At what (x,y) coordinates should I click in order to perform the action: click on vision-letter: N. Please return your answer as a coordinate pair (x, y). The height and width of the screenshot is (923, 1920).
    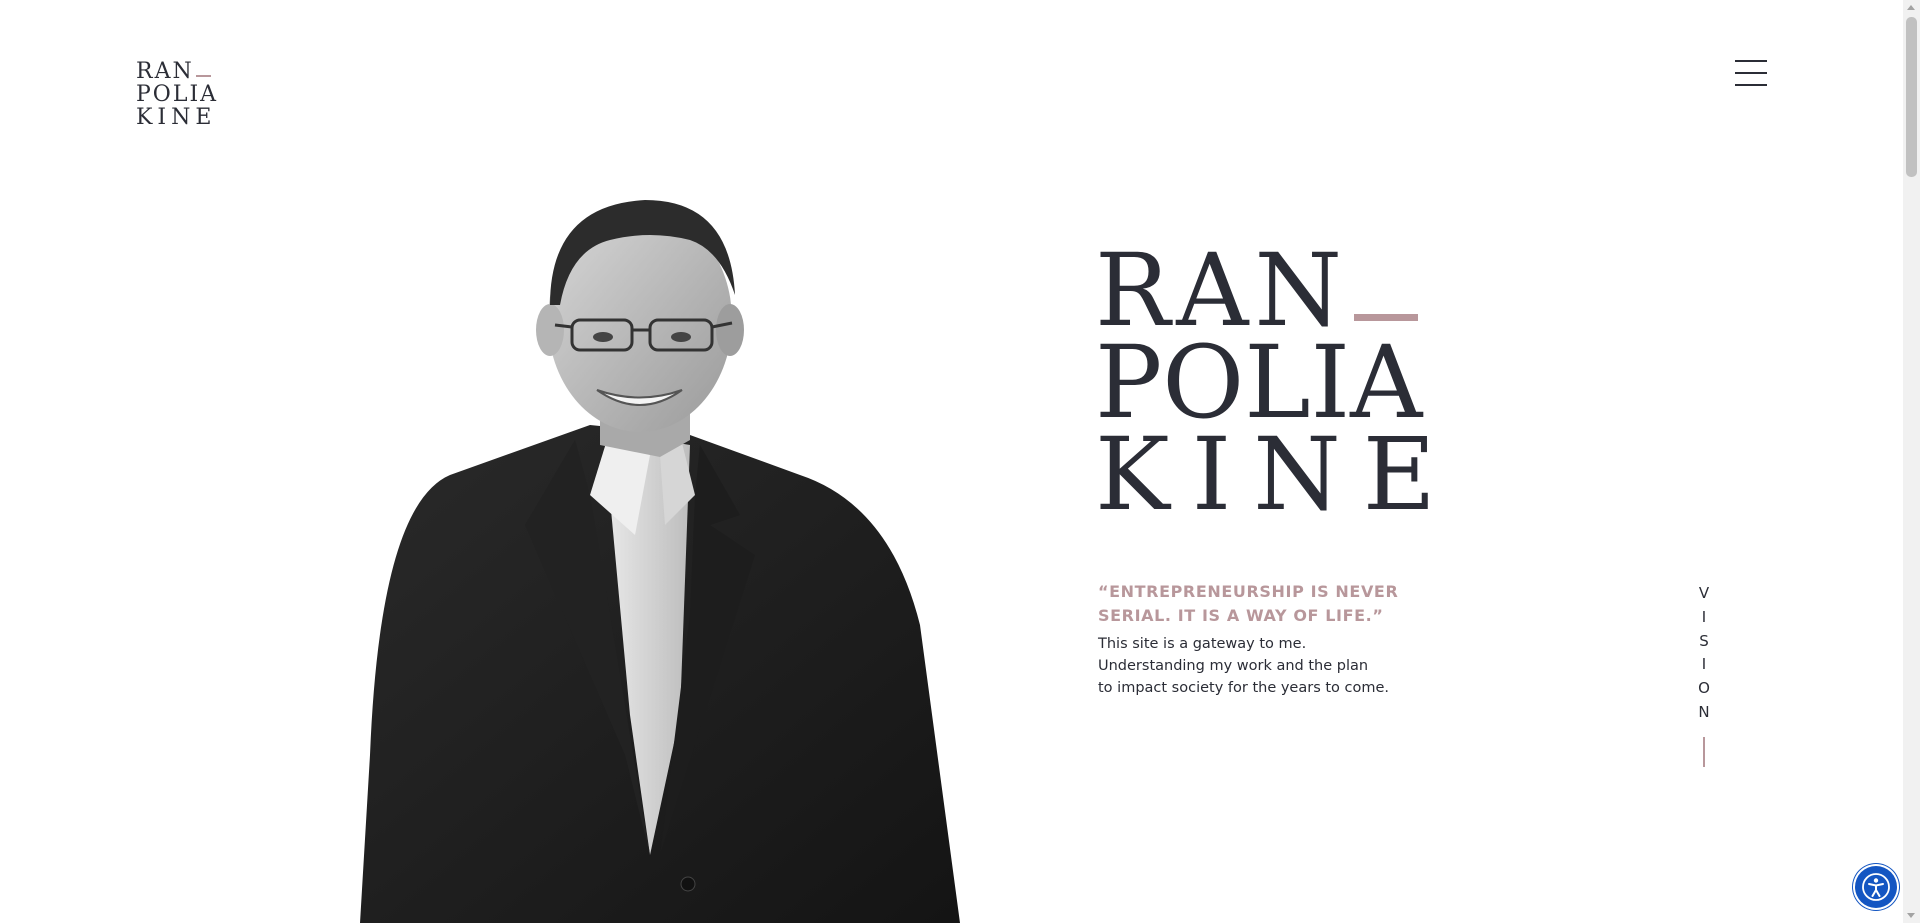
    Looking at the image, I should click on (1704, 711).